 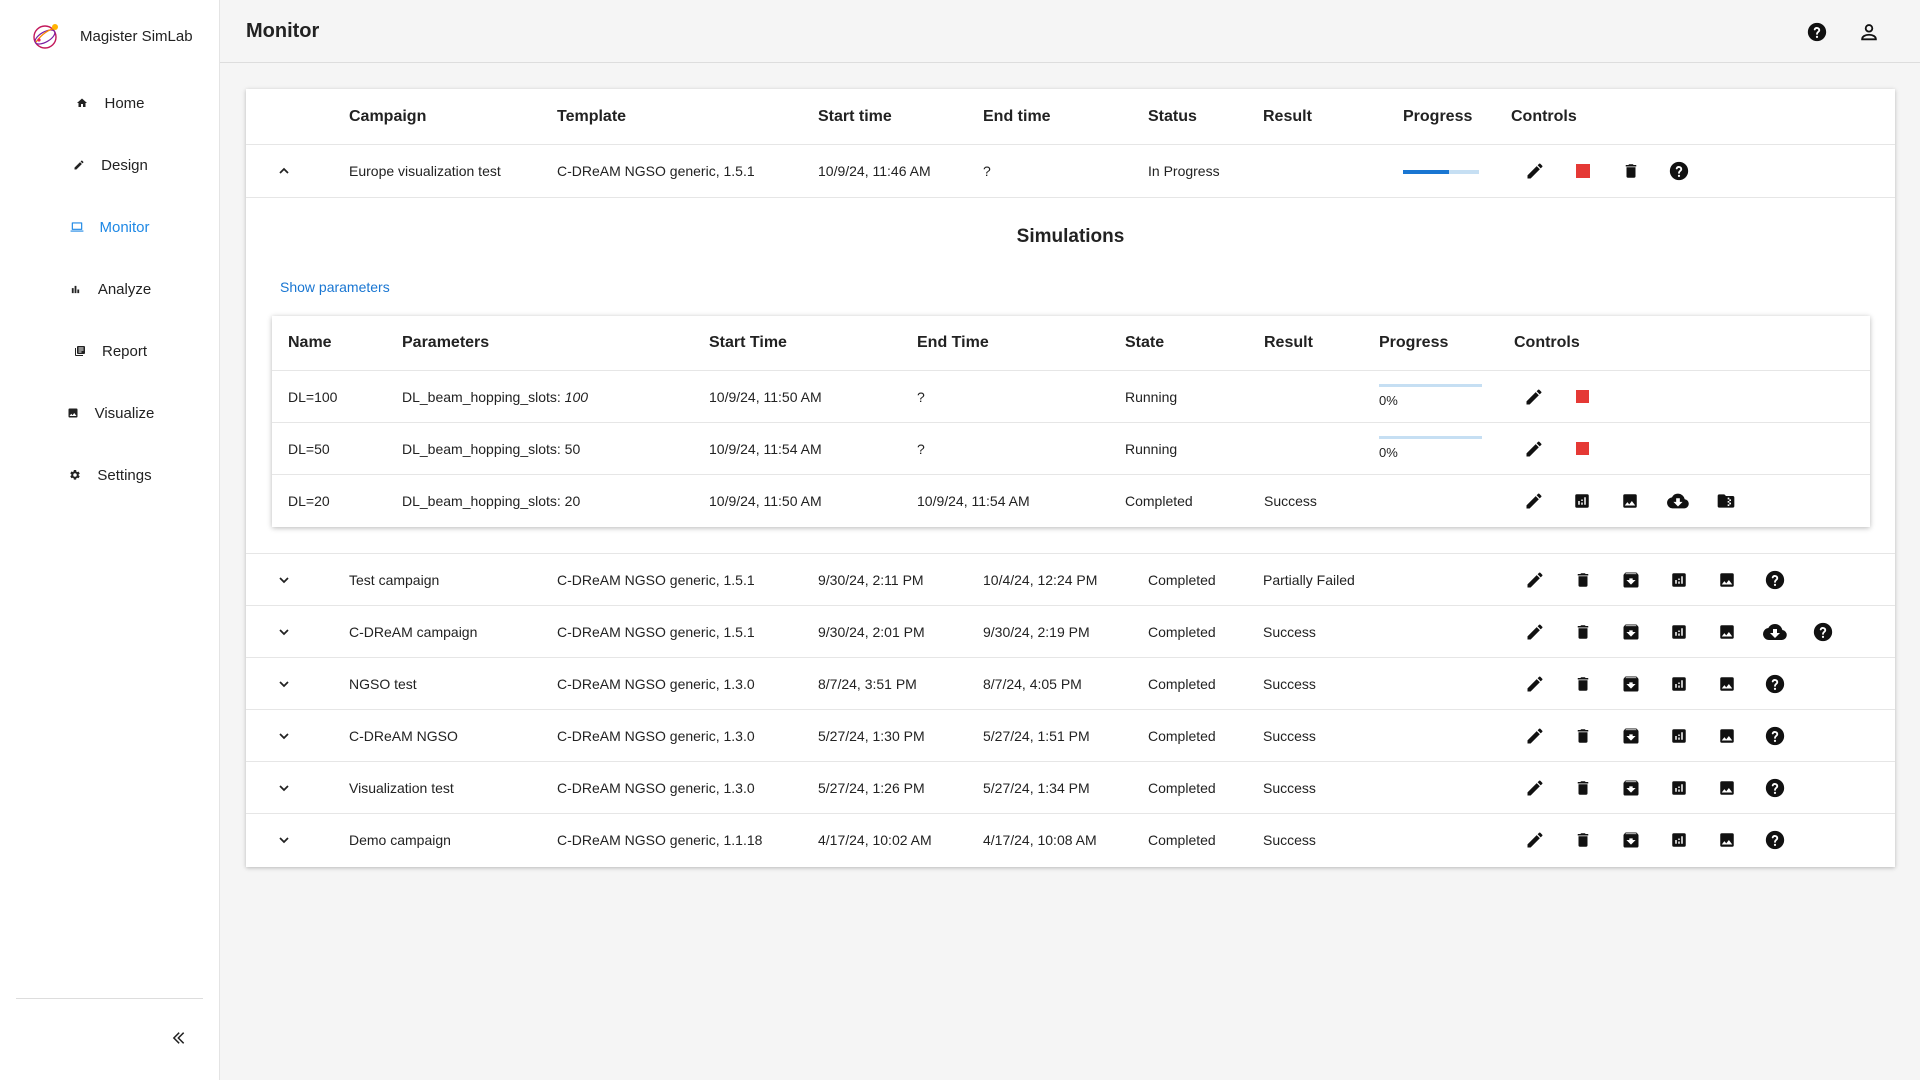 What do you see at coordinates (180, 1038) in the screenshot?
I see `collapse-sidebar-button` at bounding box center [180, 1038].